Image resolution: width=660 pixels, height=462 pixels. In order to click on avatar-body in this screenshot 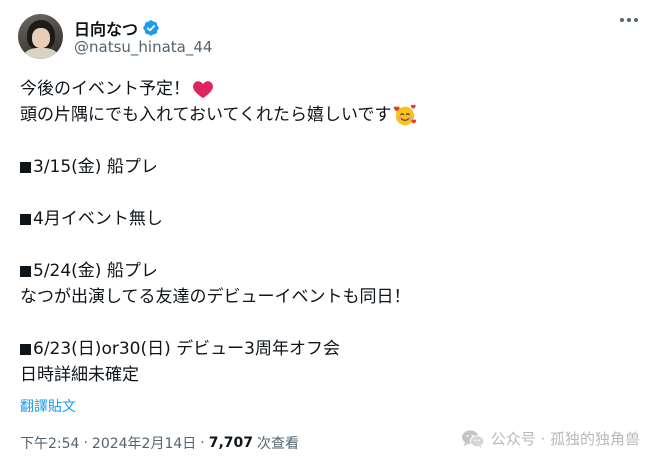, I will do `click(41, 53)`.